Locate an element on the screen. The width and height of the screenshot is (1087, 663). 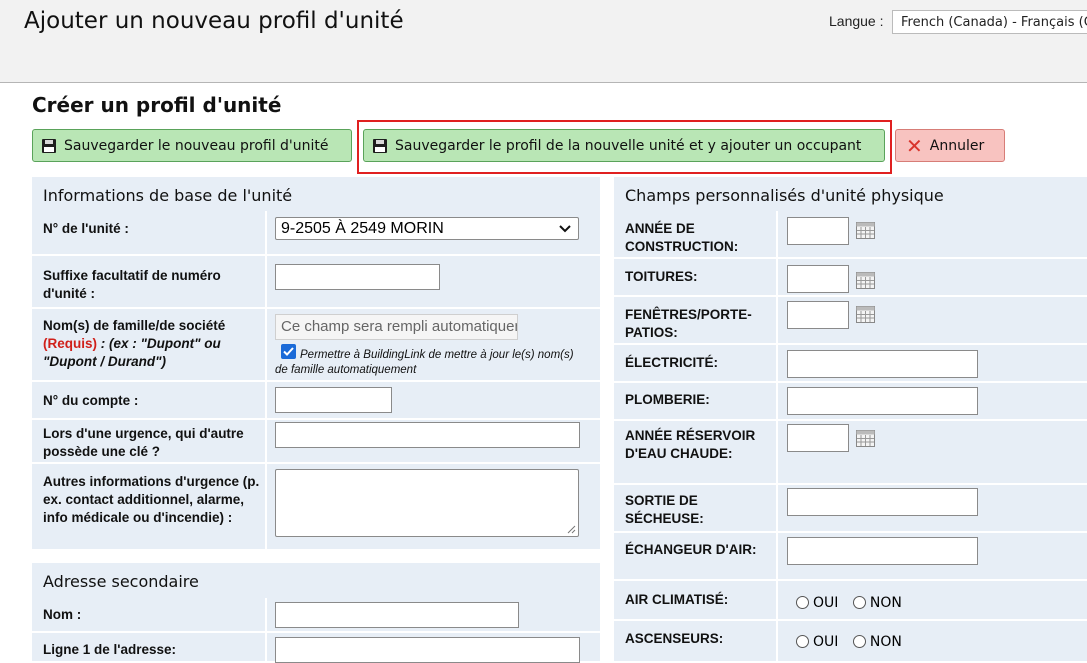
elevators-no-label: NON is located at coordinates (885, 641).